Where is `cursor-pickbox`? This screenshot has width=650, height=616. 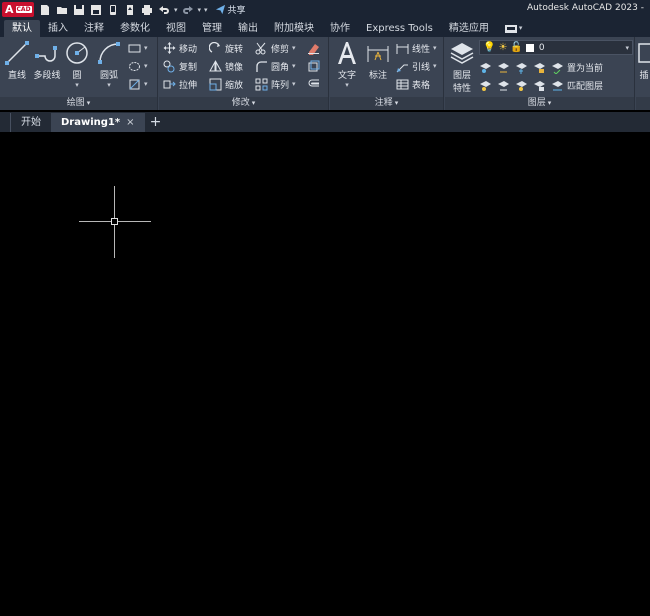
cursor-pickbox is located at coordinates (114, 221).